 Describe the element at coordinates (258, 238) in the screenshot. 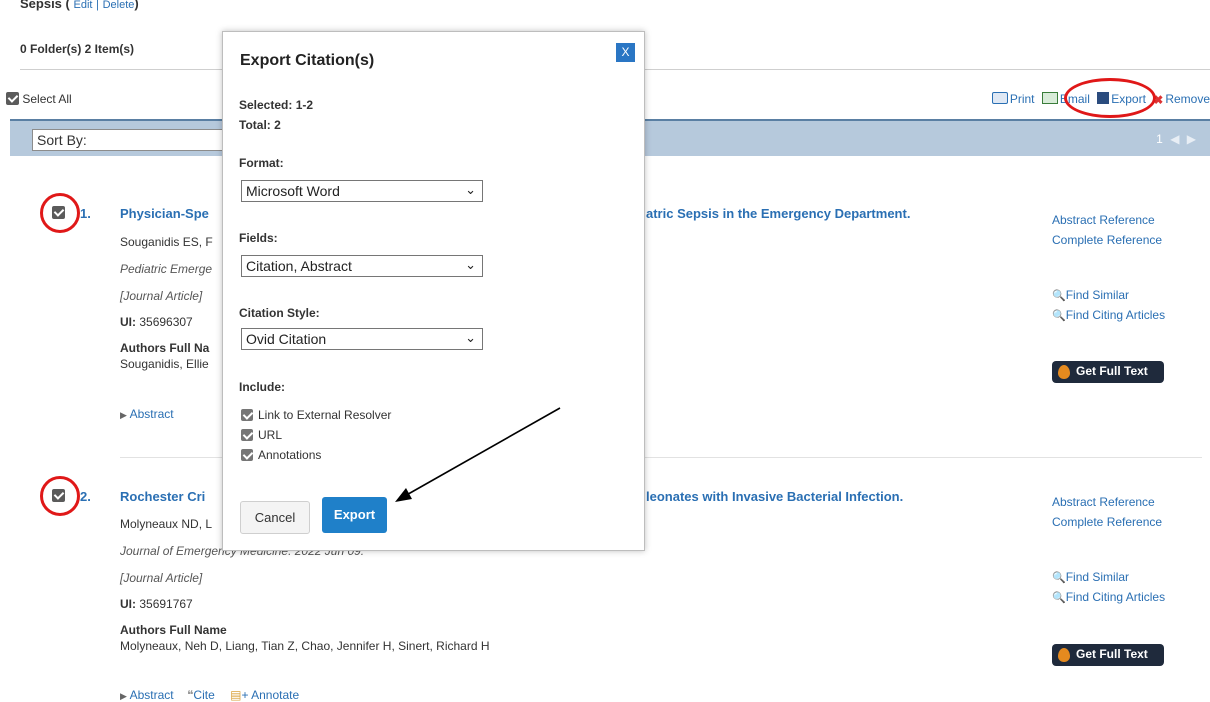

I see `fields-label: Fields:` at that location.